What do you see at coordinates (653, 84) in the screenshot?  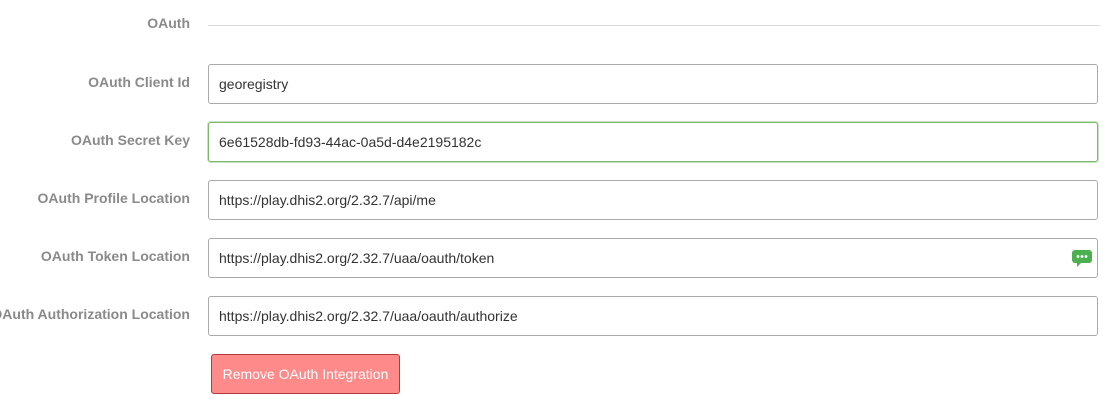 I see `client-id-input` at bounding box center [653, 84].